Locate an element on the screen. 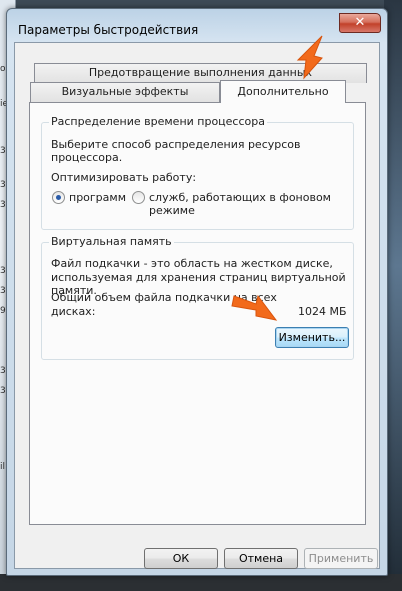 The width and height of the screenshot is (402, 591). total-paging-label-line2: дисках: is located at coordinates (73, 311).